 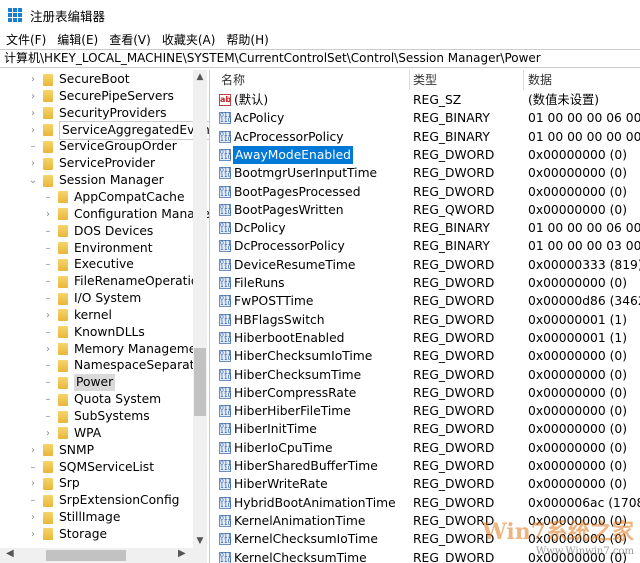 I want to click on tree-item-label: Session Manager, so click(x=111, y=180).